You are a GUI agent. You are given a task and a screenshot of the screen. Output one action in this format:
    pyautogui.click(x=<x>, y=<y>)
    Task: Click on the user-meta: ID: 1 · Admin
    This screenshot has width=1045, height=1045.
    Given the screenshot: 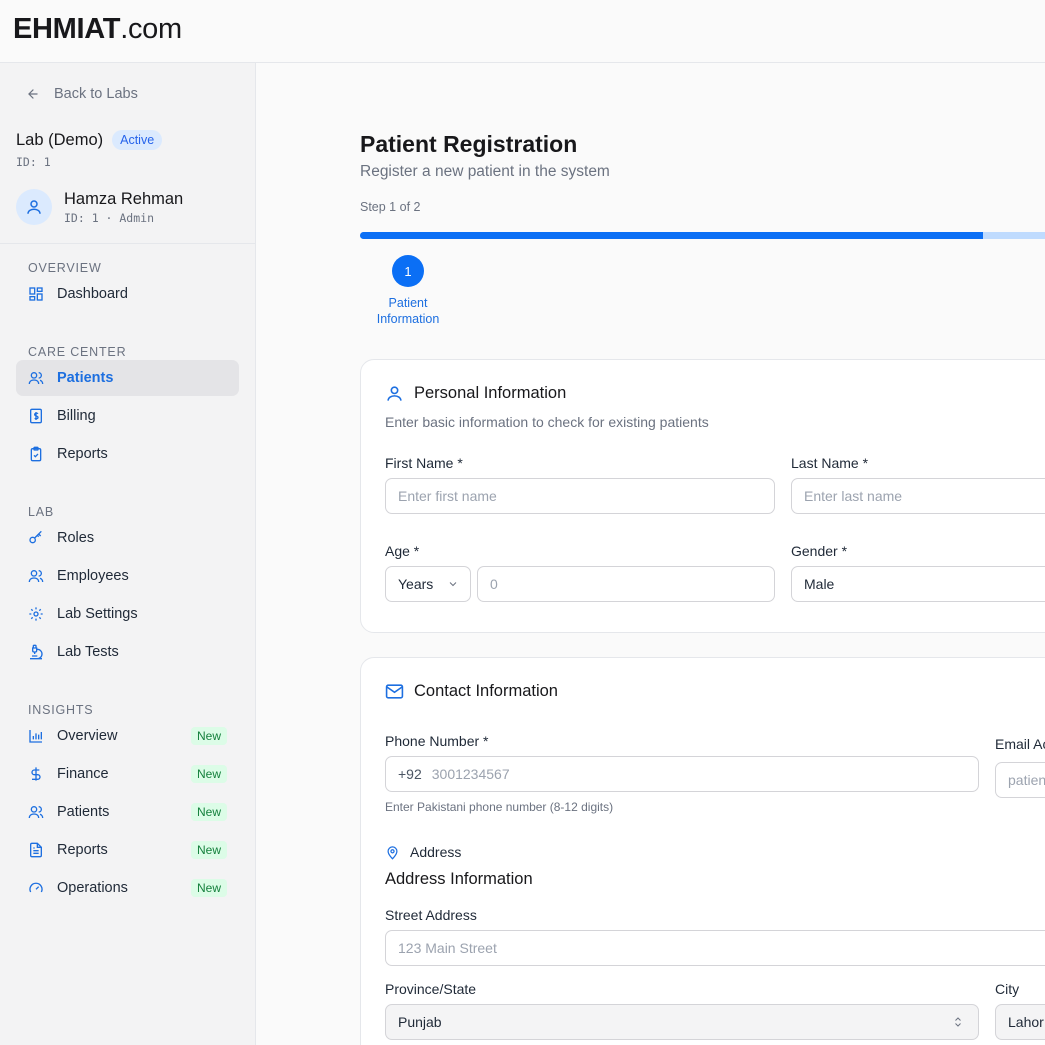 What is the action you would take?
    pyautogui.click(x=109, y=218)
    